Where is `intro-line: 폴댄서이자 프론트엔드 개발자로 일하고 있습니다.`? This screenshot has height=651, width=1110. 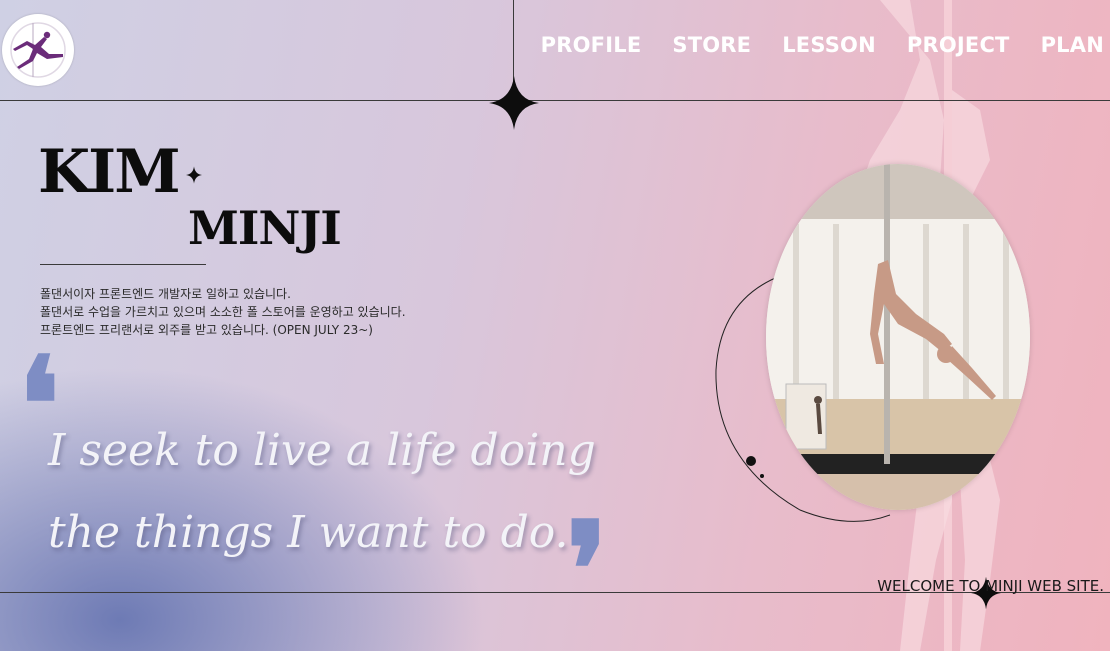 intro-line: 폴댄서이자 프론트엔드 개발자로 일하고 있습니다. is located at coordinates (165, 294).